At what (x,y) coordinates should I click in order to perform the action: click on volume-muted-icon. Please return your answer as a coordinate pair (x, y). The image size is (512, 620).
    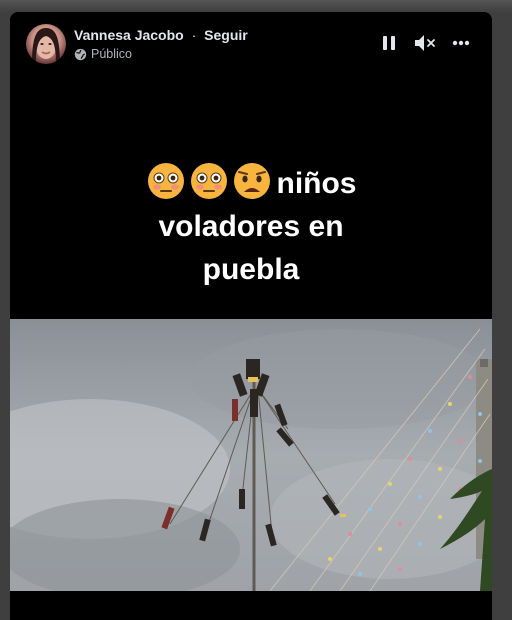
    Looking at the image, I should click on (425, 43).